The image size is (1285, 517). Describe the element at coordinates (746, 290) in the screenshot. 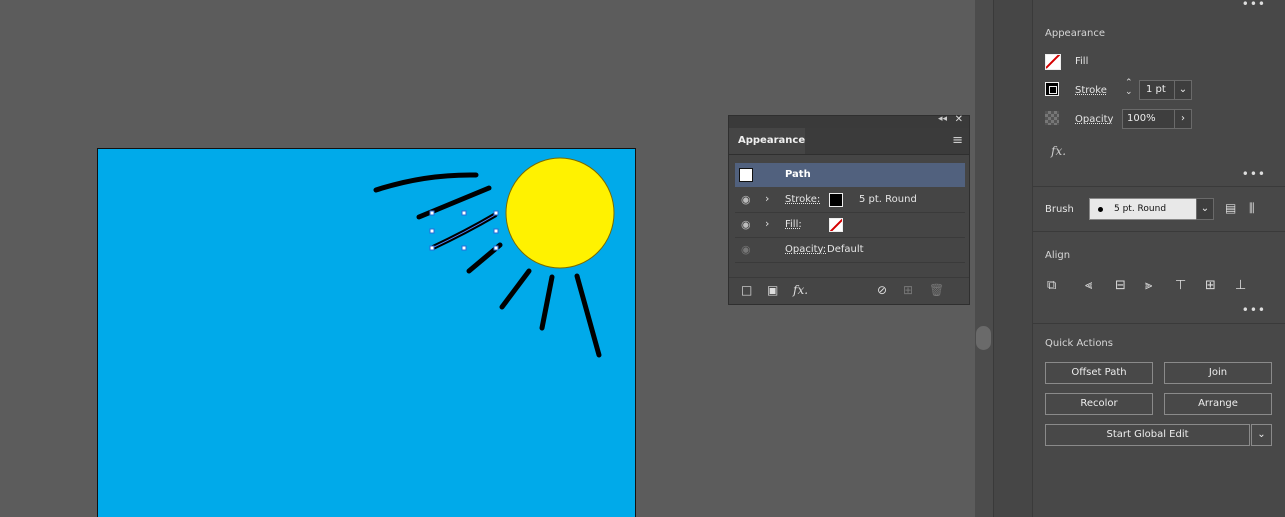

I see `add-stroke-icon: □` at that location.